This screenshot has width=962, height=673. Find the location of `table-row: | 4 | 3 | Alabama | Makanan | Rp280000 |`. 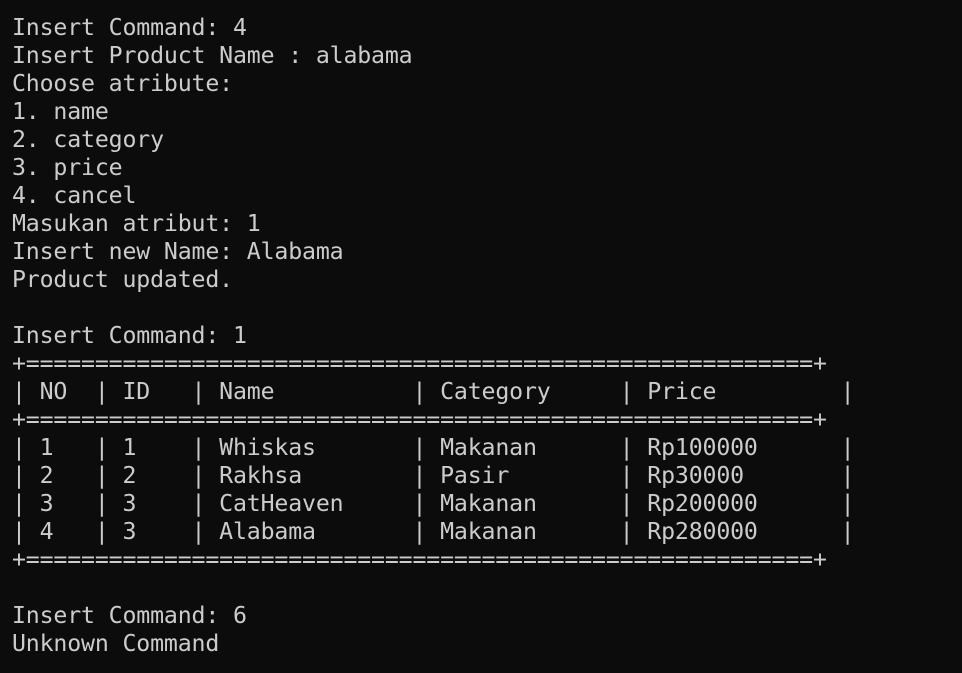

table-row: | 4 | 3 | Alabama | Makanan | Rp280000 | is located at coordinates (433, 531).